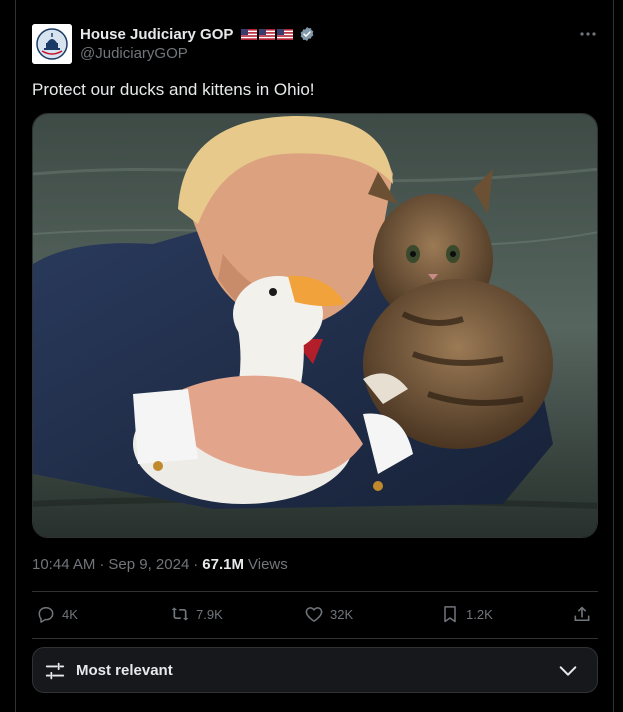 This screenshot has height=712, width=623. I want to click on like-button: 32K, so click(328, 614).